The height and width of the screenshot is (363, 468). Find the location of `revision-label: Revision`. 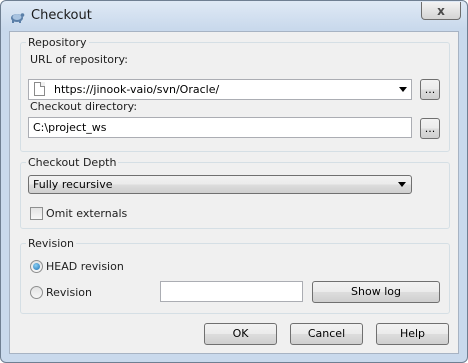

revision-label: Revision is located at coordinates (69, 292).